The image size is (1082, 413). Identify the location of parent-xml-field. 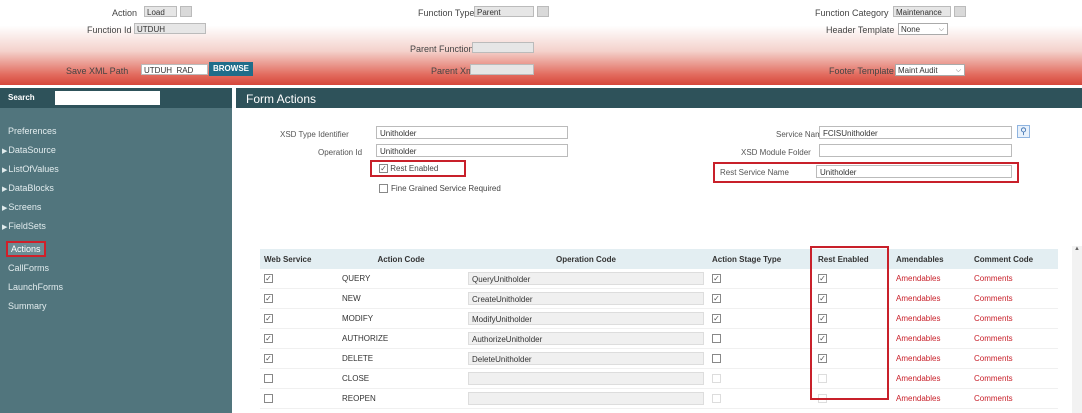
(502, 69).